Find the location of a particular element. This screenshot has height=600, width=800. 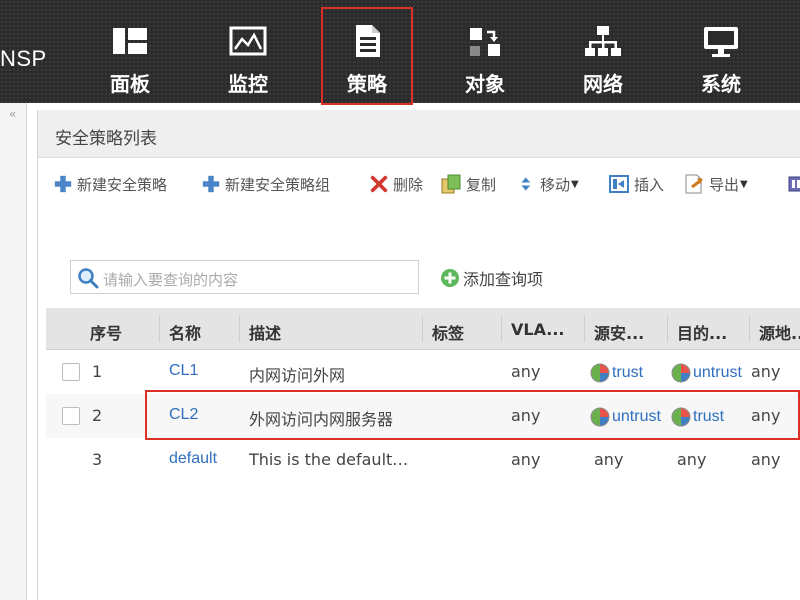

new-policy-button: 新建安全策略 is located at coordinates (110, 184).